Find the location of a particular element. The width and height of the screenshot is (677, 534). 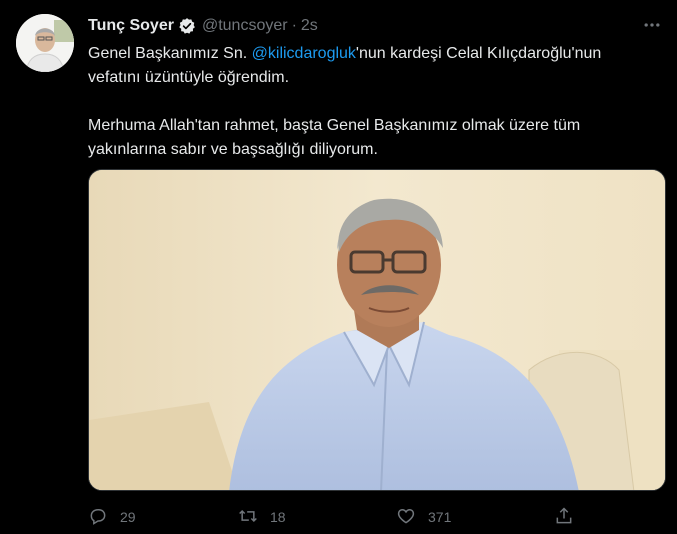

retweet-icon is located at coordinates (248, 517).